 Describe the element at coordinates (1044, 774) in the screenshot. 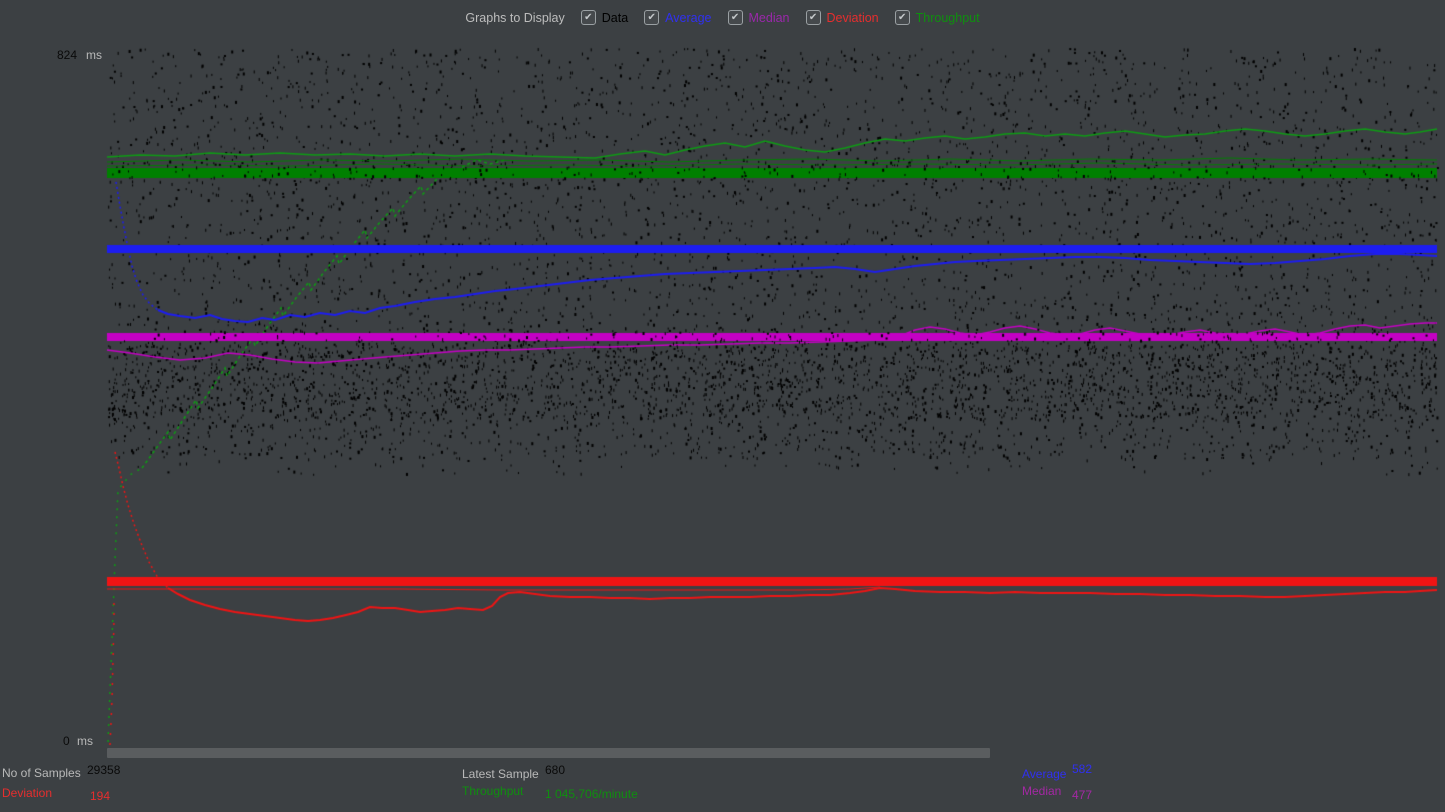

I see `average-label: Average` at that location.